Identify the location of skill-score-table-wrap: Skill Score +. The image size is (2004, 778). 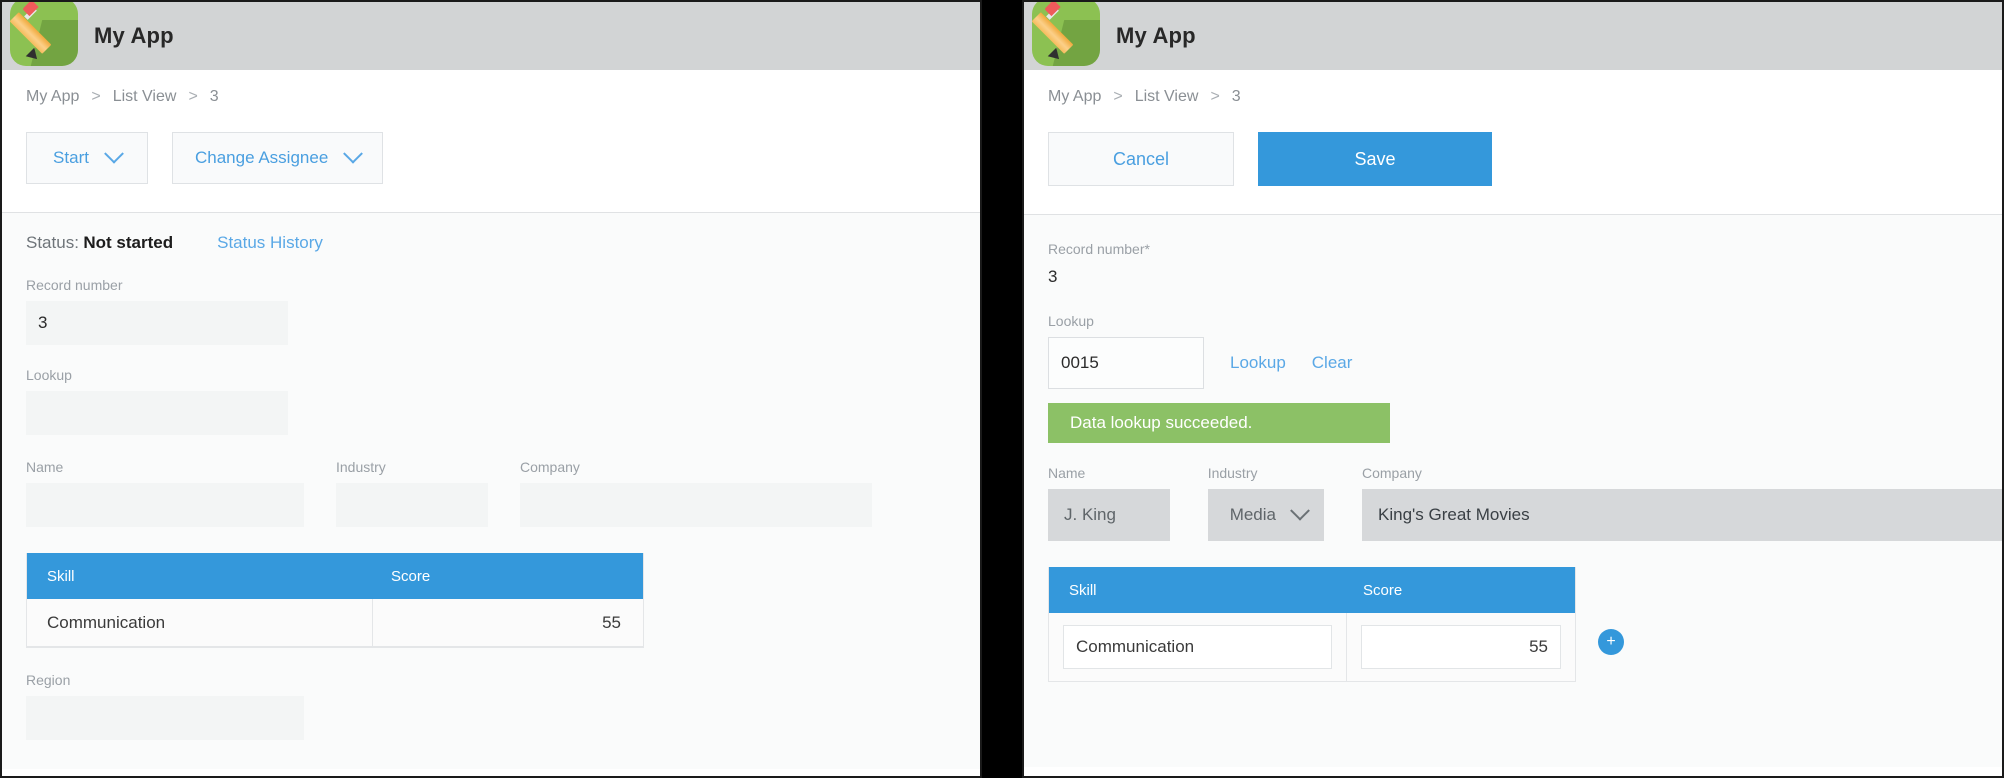
(1525, 624).